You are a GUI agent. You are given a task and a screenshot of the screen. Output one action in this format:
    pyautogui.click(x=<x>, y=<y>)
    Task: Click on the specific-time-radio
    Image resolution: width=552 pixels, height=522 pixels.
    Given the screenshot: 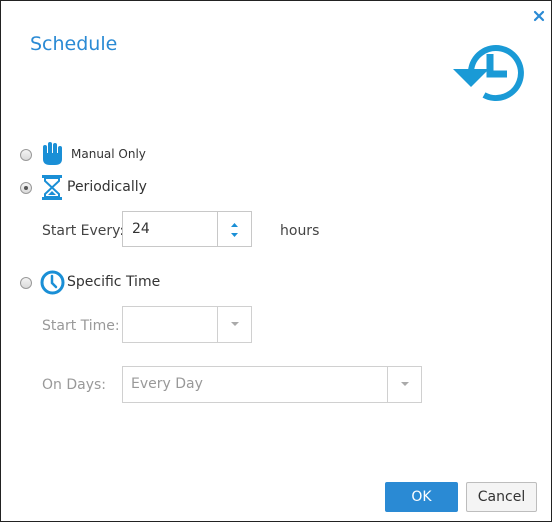 What is the action you would take?
    pyautogui.click(x=26, y=283)
    